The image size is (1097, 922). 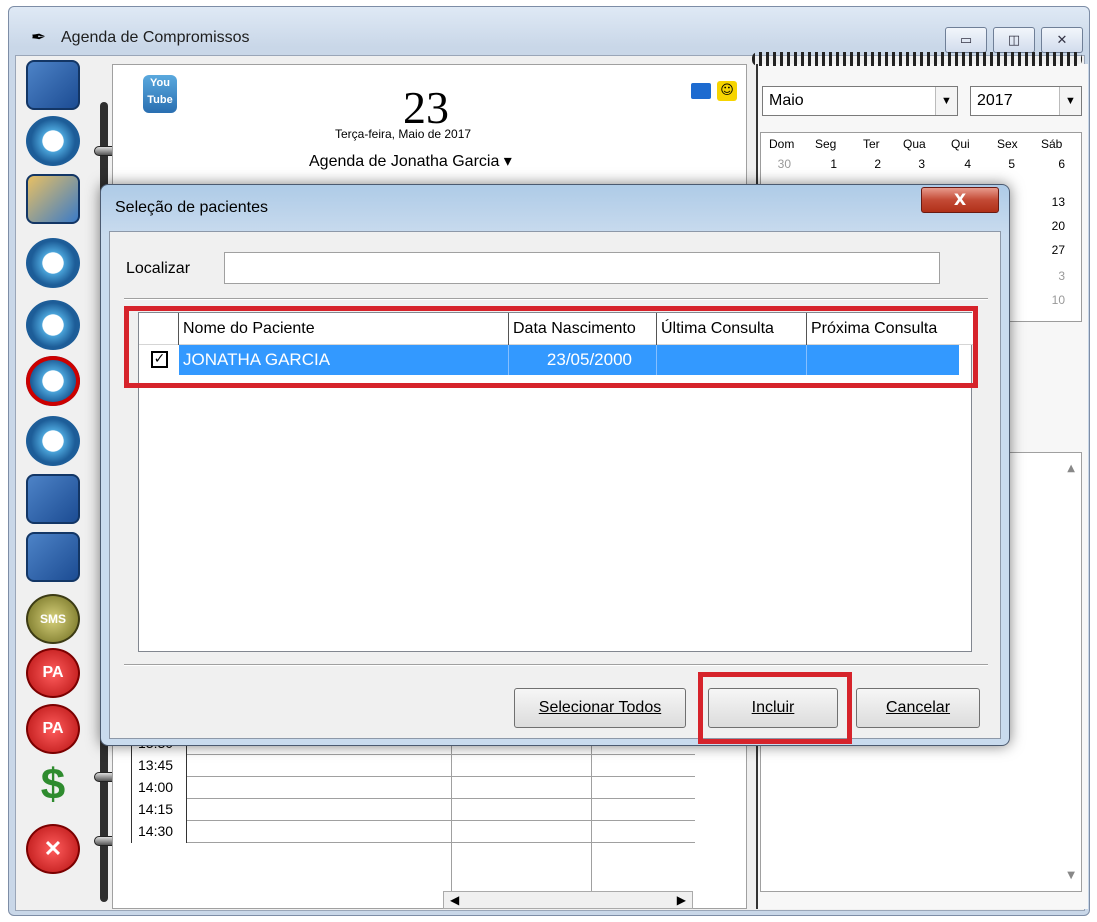 I want to click on time-row: 14:30, so click(x=413, y=832).